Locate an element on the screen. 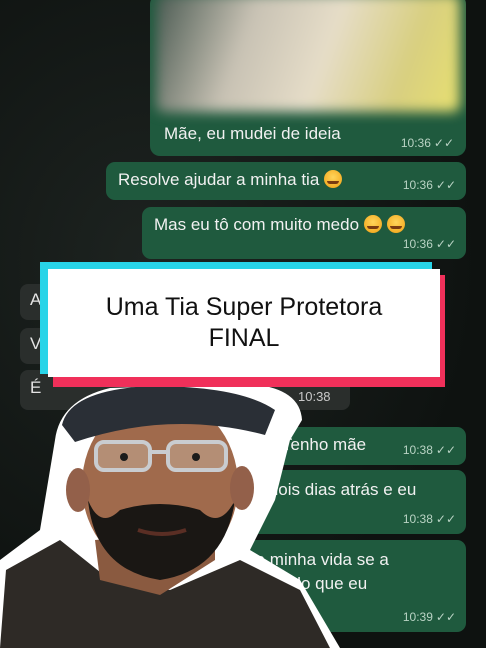 The height and width of the screenshot is (648, 486). message-bubble: Resolve ajudar a minha tia 10:36 ✓✓ is located at coordinates (286, 181).